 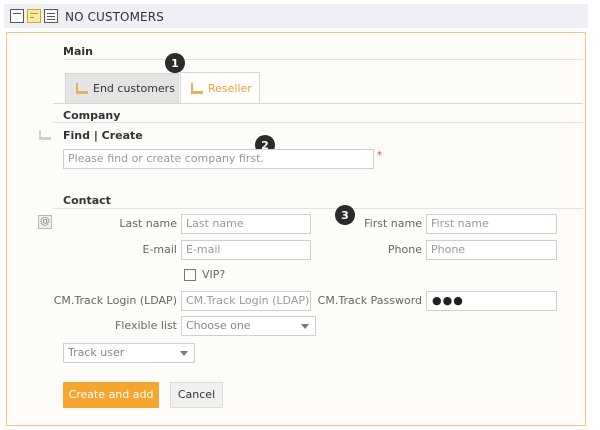 I want to click on at-sign-icon: @, so click(x=45, y=222).